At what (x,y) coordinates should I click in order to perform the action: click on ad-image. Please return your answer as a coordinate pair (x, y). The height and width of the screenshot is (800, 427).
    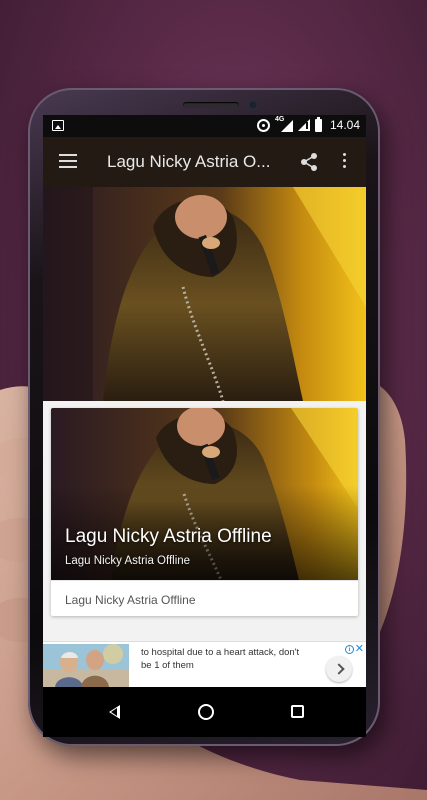
    Looking at the image, I should click on (86, 665).